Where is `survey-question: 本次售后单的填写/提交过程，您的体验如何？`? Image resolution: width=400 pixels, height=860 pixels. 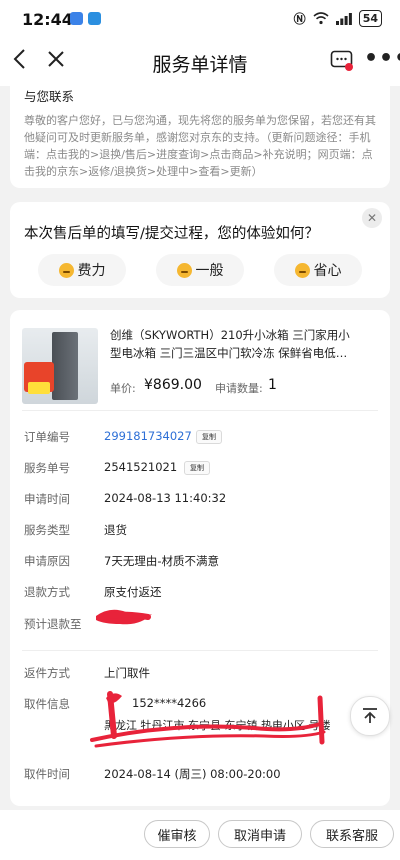
survey-question: 本次售后单的填写/提交过程，您的体验如何？ is located at coordinates (171, 234).